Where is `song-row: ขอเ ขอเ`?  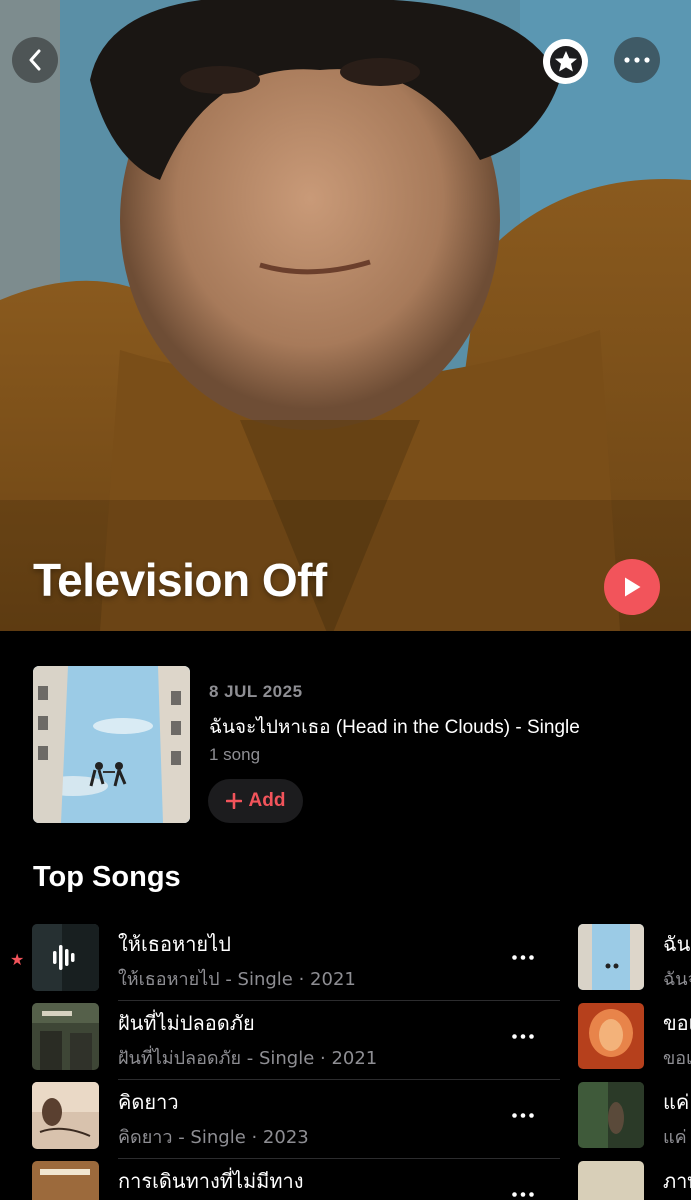
song-row: ขอเ ขอเ is located at coordinates (634, 1040).